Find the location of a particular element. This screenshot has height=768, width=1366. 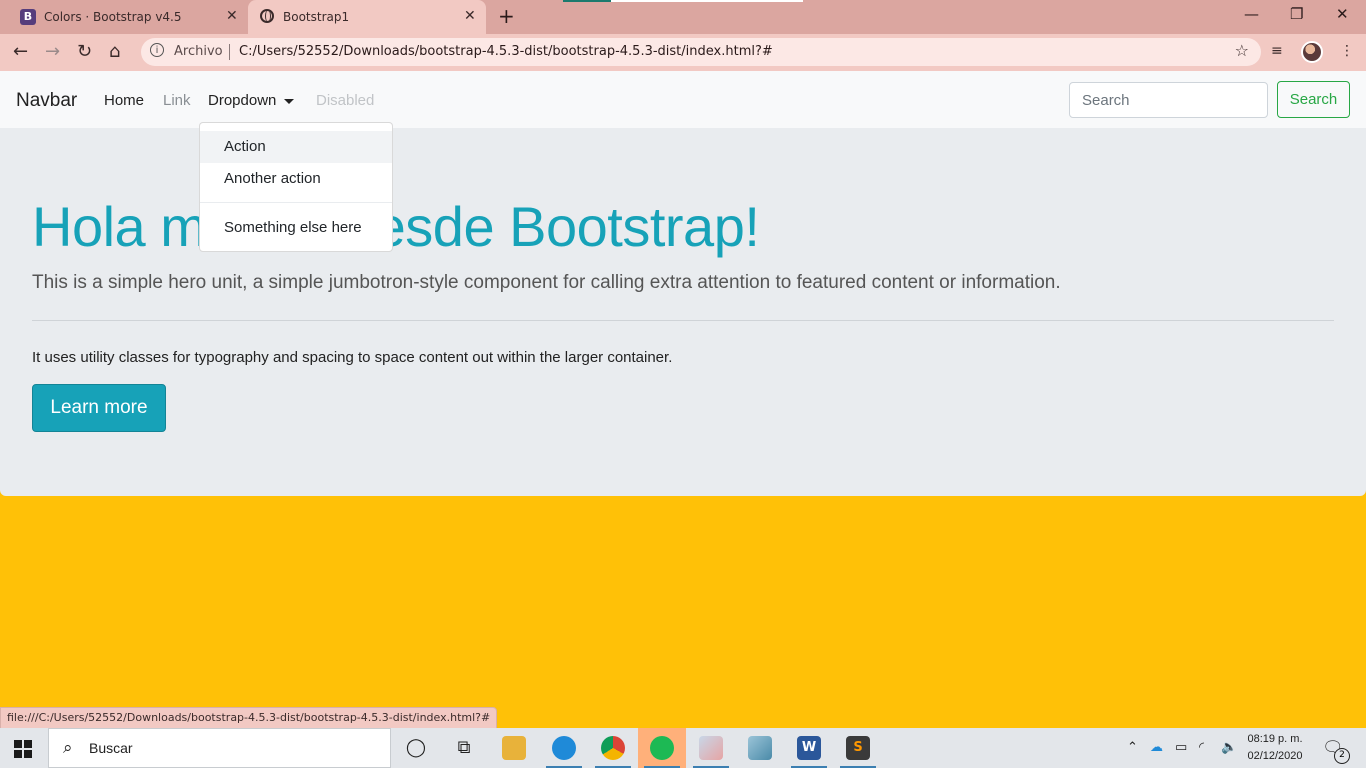

notes-app-icon is located at coordinates (760, 748).